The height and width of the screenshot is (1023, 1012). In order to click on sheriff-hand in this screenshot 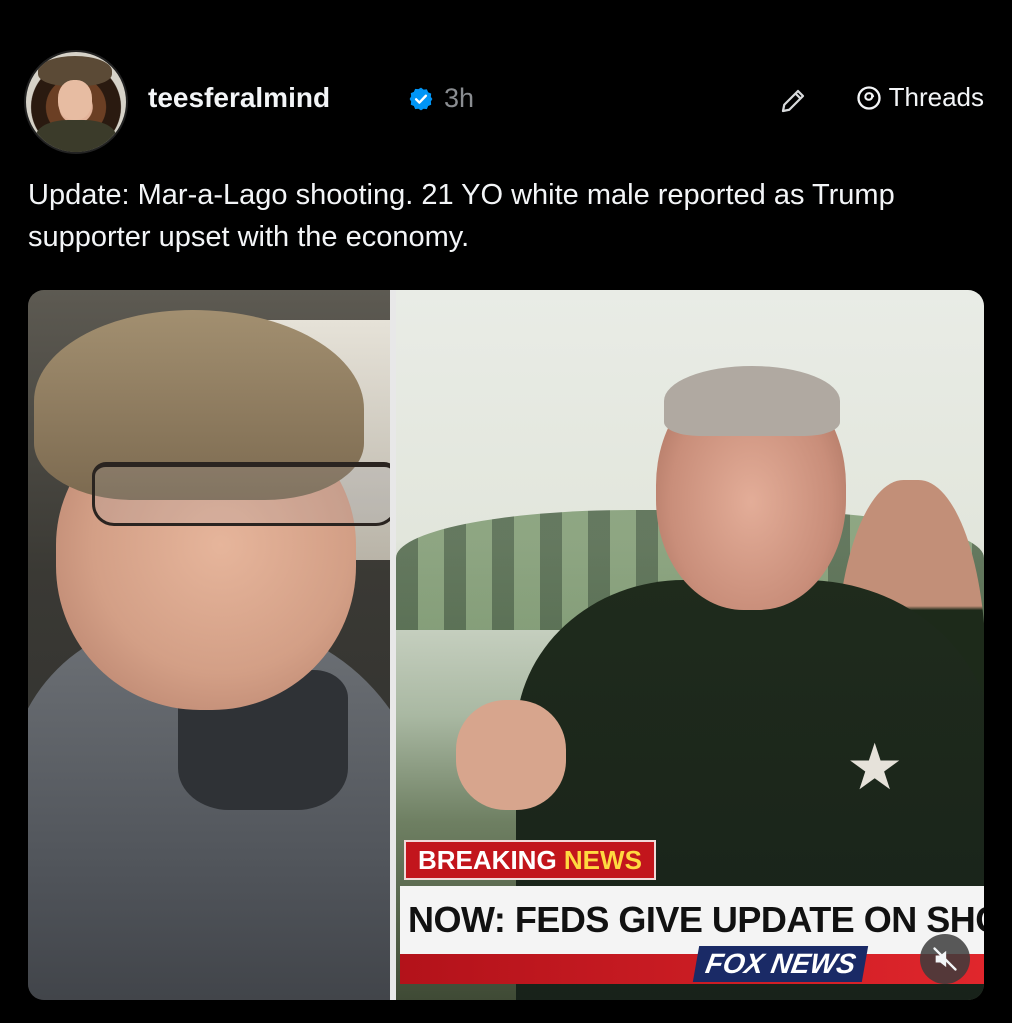, I will do `click(511, 755)`.